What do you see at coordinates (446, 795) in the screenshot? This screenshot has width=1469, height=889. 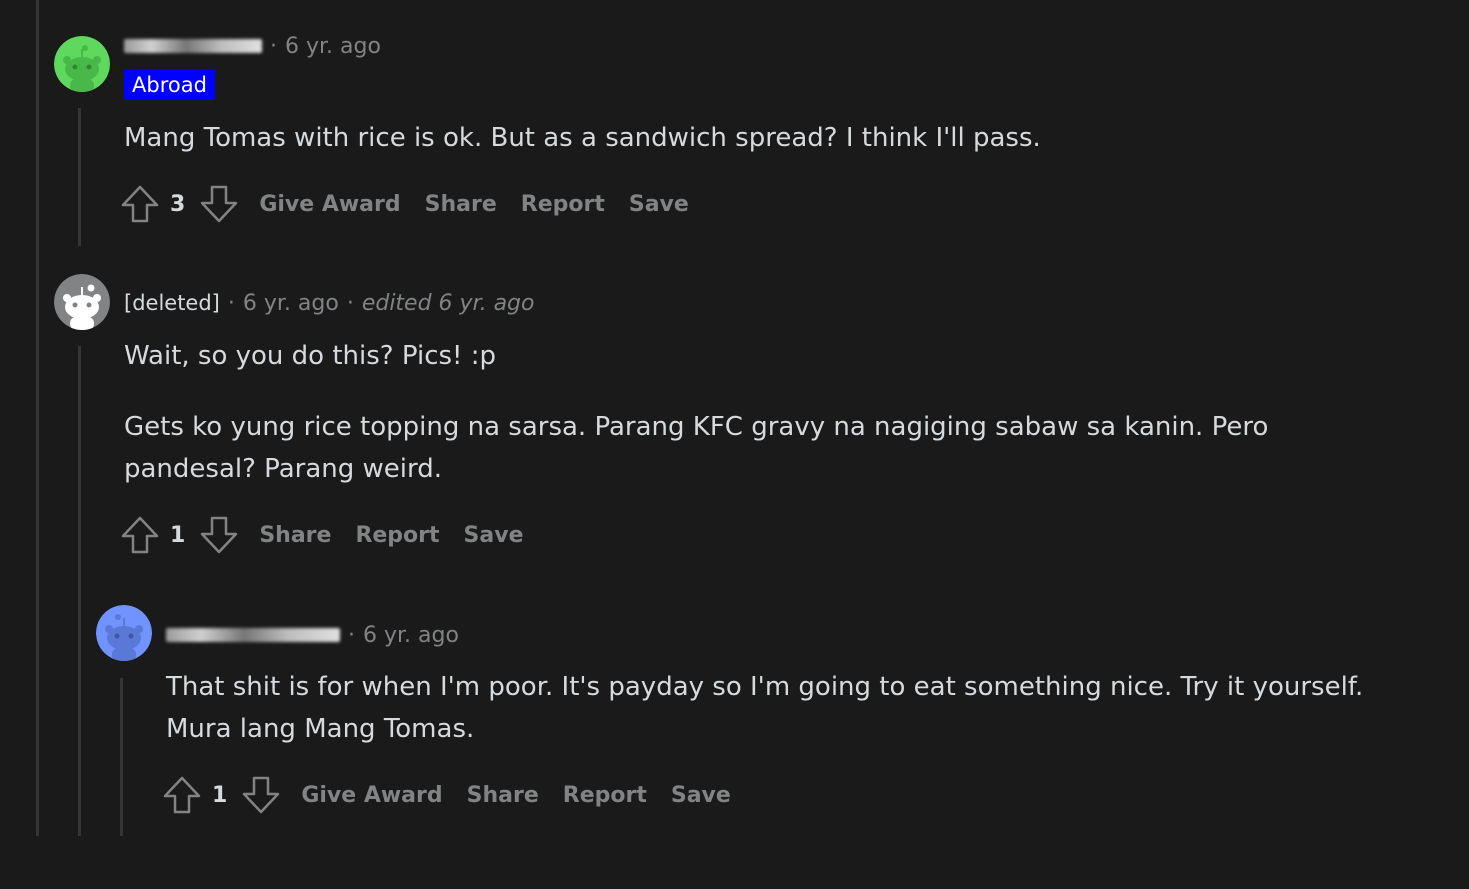 I see `comment-actions: 1 Give Award Share Report Save` at bounding box center [446, 795].